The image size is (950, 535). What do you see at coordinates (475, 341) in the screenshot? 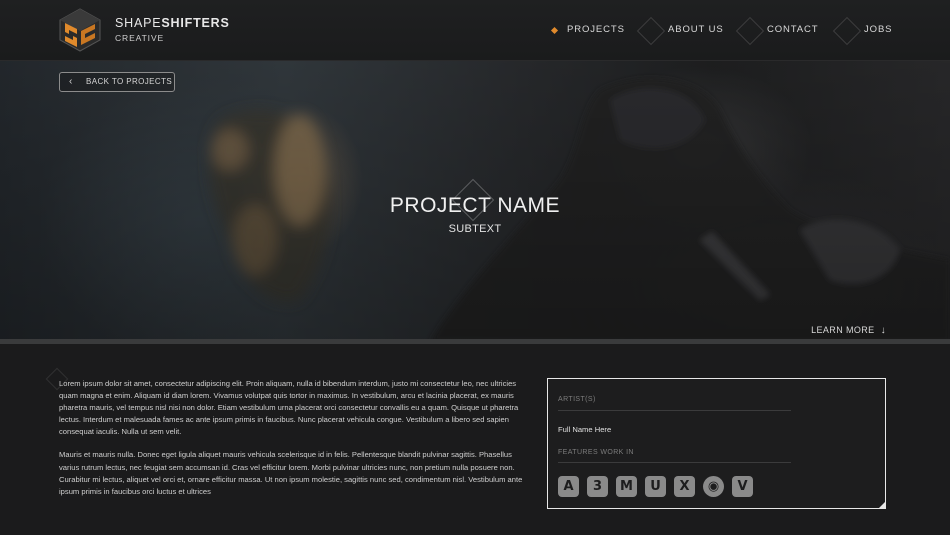
I see `hero-divider` at bounding box center [475, 341].